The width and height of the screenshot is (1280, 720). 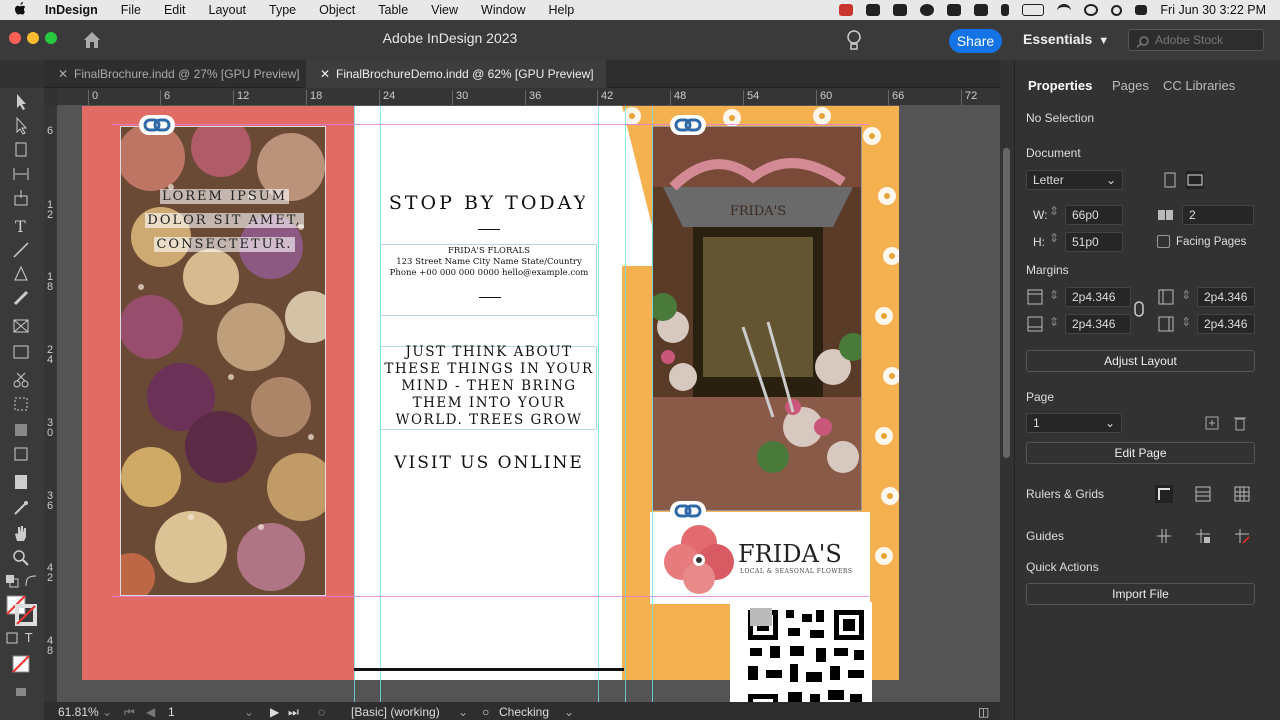 I want to click on heading-visit-us-online: VISIT US ONLINE, so click(x=489, y=463).